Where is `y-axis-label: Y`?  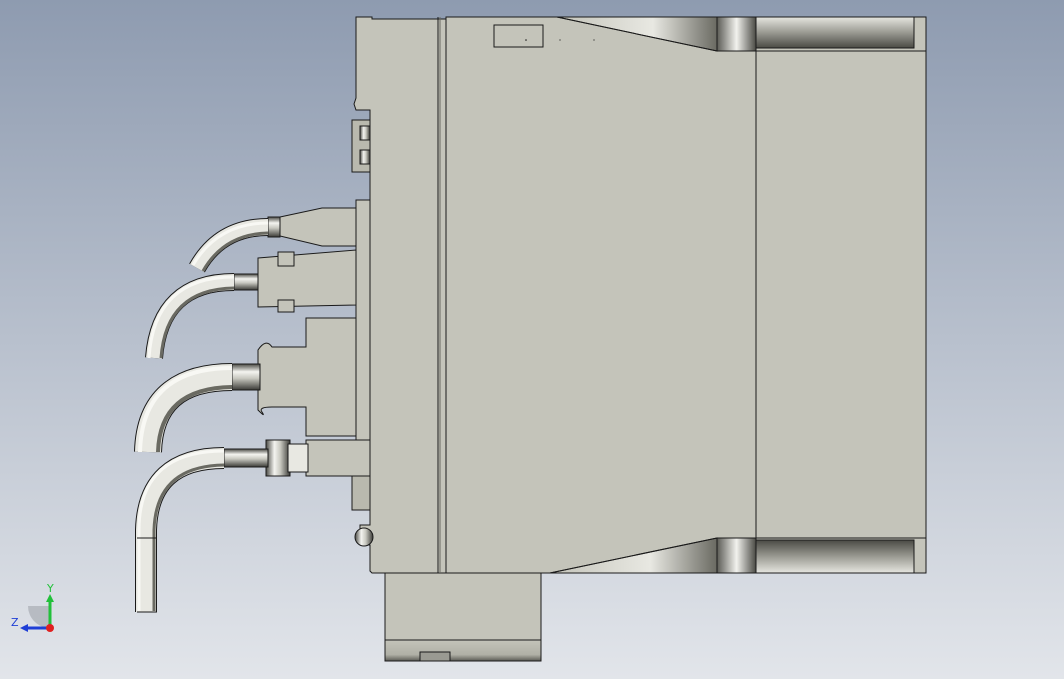
y-axis-label: Y is located at coordinates (50, 588).